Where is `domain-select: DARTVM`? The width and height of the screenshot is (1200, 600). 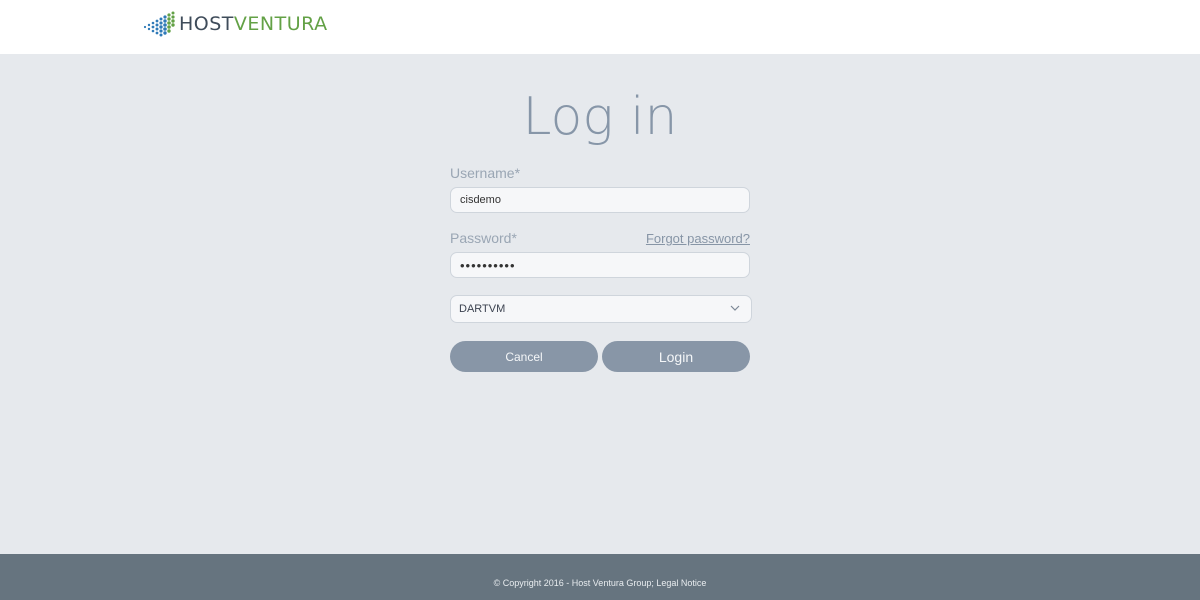
domain-select: DARTVM is located at coordinates (601, 309).